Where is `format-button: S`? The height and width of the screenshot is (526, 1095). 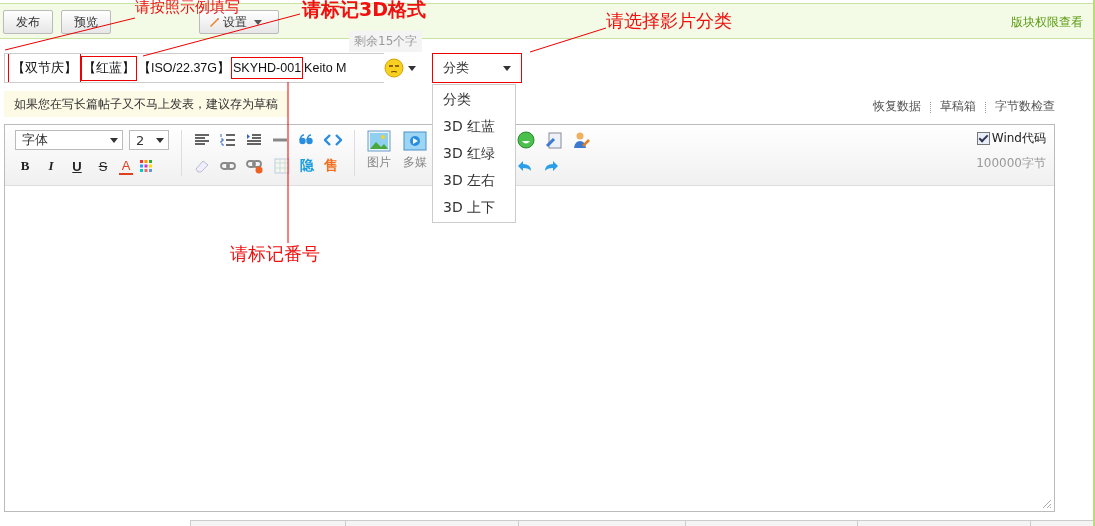 format-button: S is located at coordinates (103, 166).